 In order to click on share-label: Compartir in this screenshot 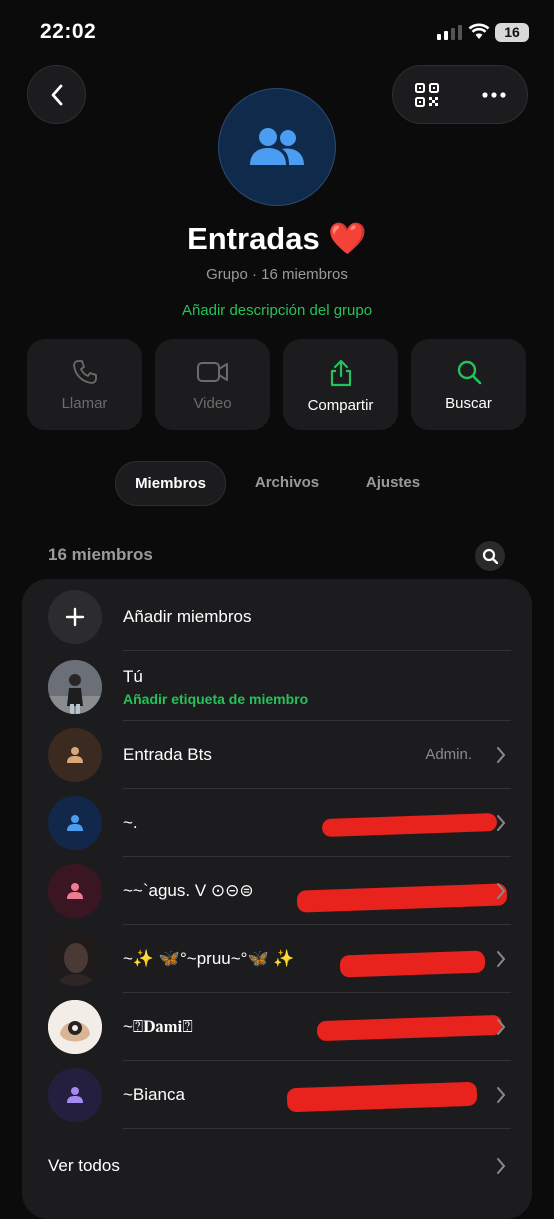, I will do `click(340, 405)`.